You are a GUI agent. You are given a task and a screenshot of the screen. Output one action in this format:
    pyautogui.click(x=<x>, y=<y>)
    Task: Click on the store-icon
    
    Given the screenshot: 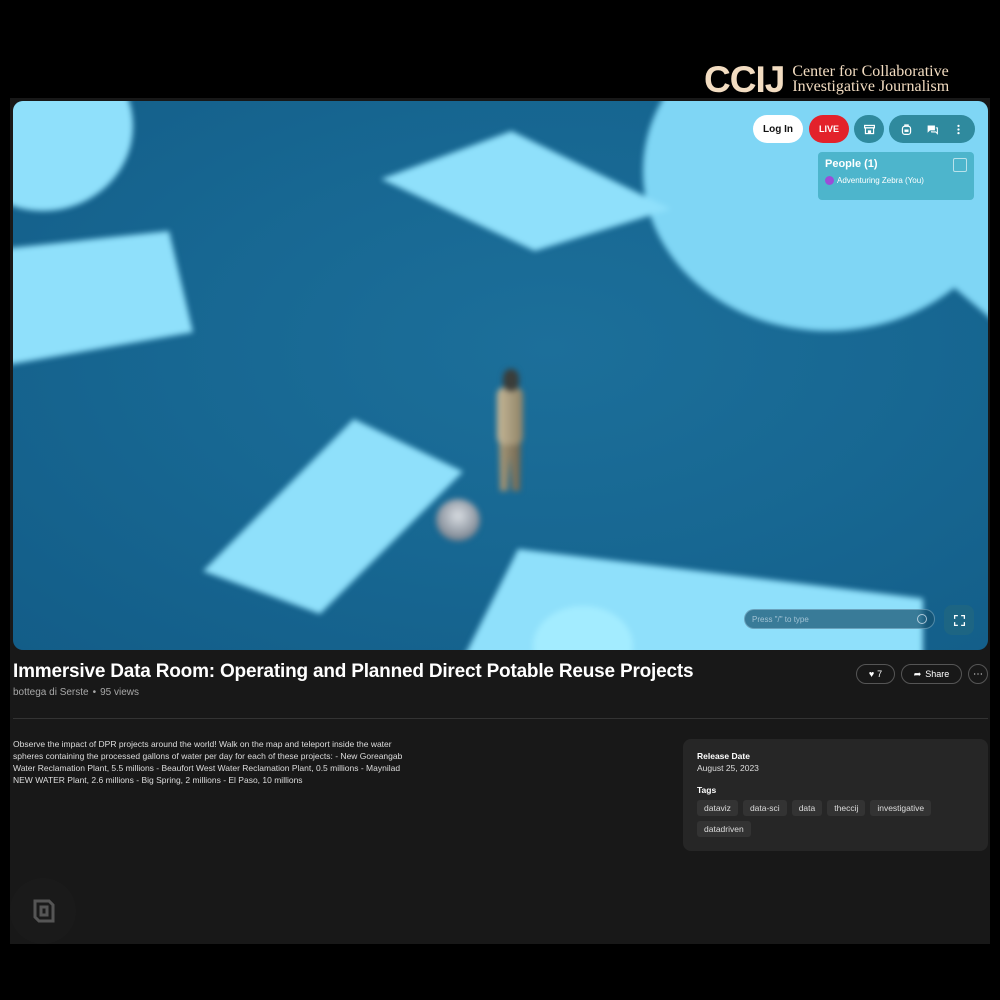 What is the action you would take?
    pyautogui.click(x=869, y=129)
    